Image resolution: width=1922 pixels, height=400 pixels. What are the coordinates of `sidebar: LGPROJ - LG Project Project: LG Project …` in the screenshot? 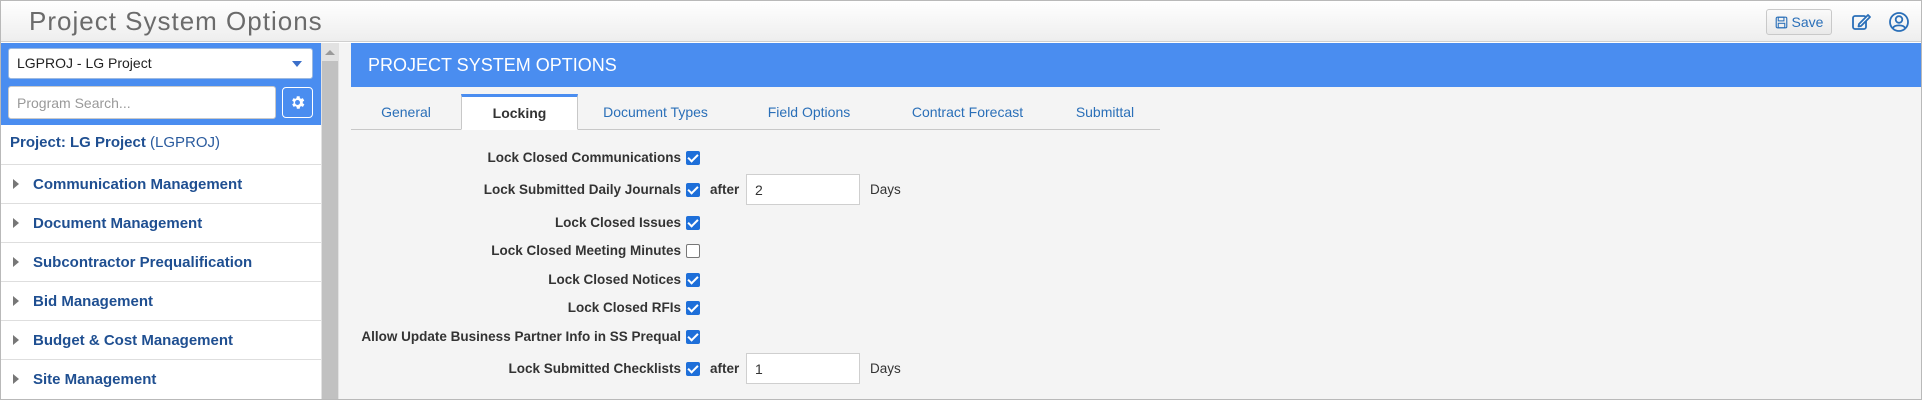 It's located at (161, 221).